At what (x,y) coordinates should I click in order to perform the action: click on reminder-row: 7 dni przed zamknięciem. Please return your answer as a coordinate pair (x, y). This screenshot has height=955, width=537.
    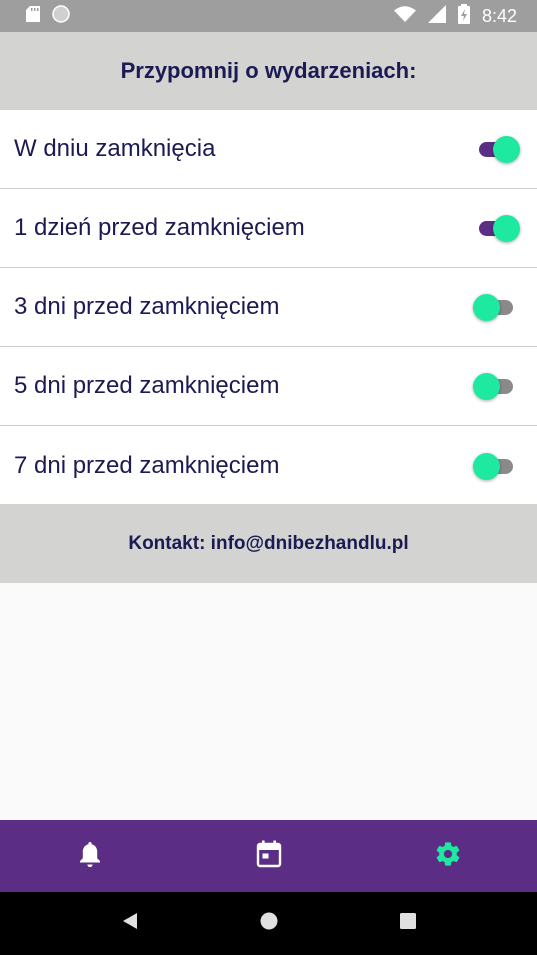
    Looking at the image, I should click on (268, 465).